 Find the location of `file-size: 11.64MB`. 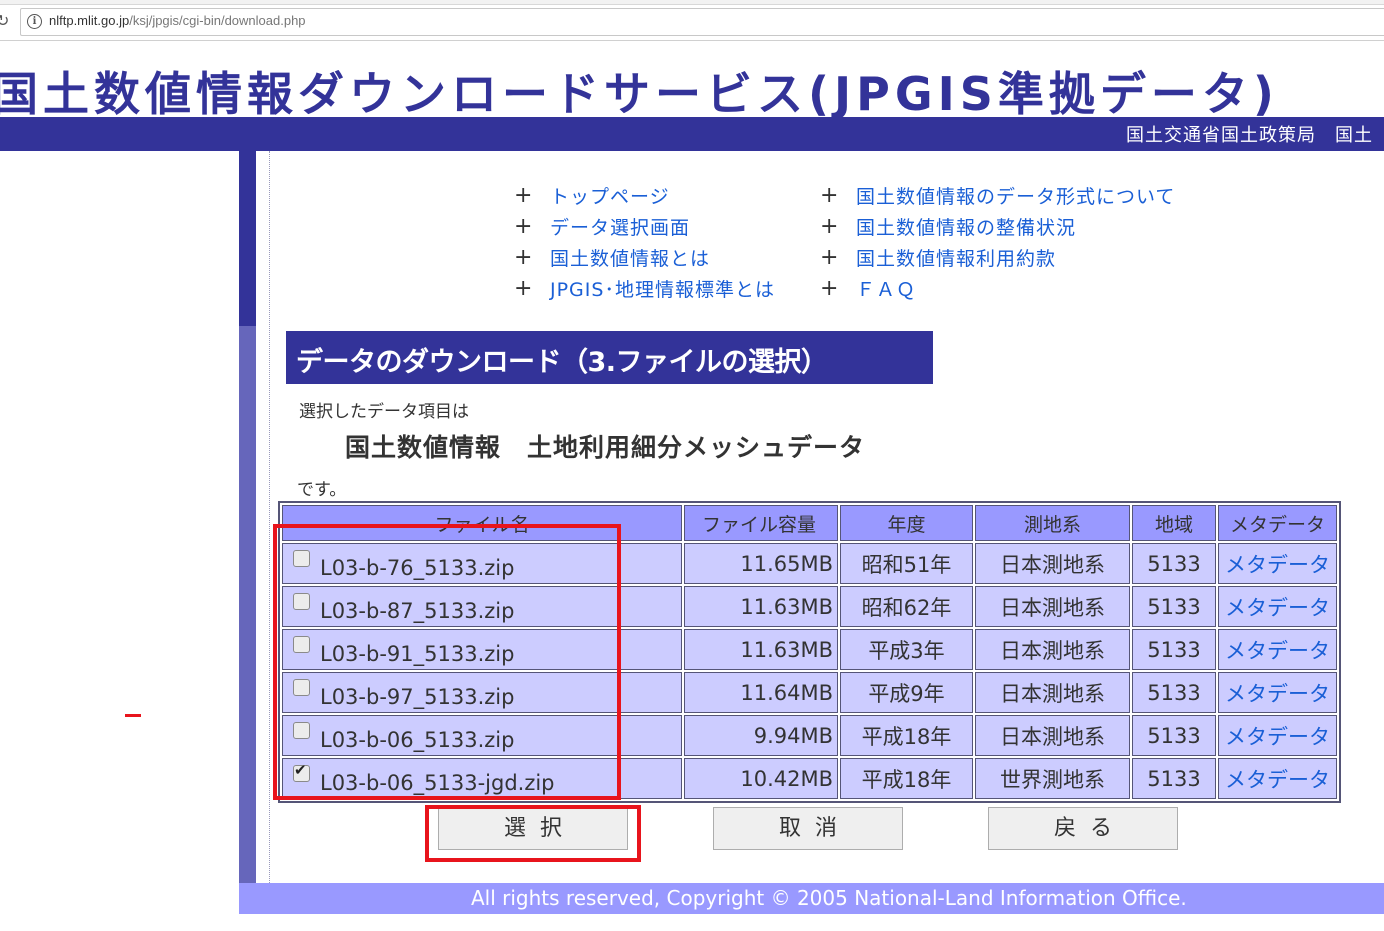

file-size: 11.64MB is located at coordinates (761, 692).